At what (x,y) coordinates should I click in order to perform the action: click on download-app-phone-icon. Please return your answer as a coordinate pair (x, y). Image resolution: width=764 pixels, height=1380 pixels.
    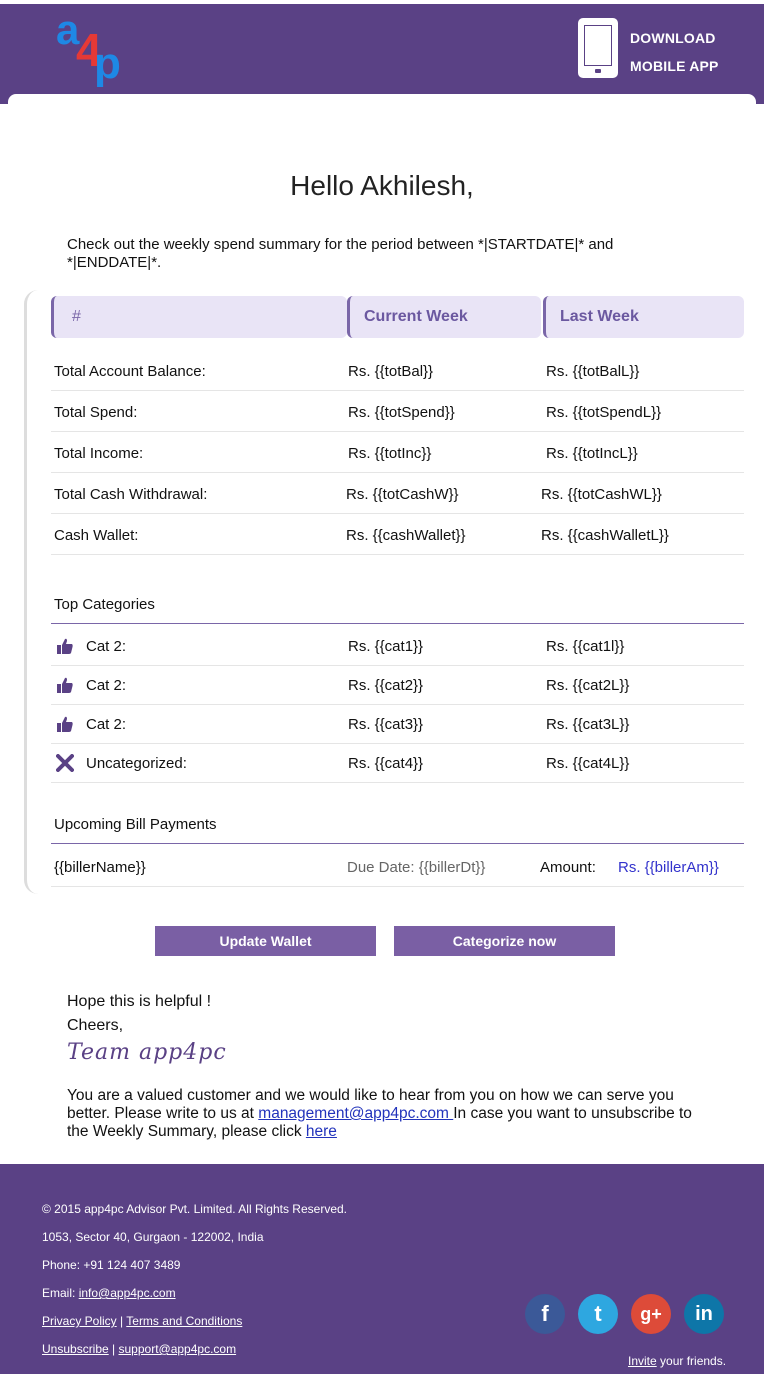
    Looking at the image, I should click on (598, 48).